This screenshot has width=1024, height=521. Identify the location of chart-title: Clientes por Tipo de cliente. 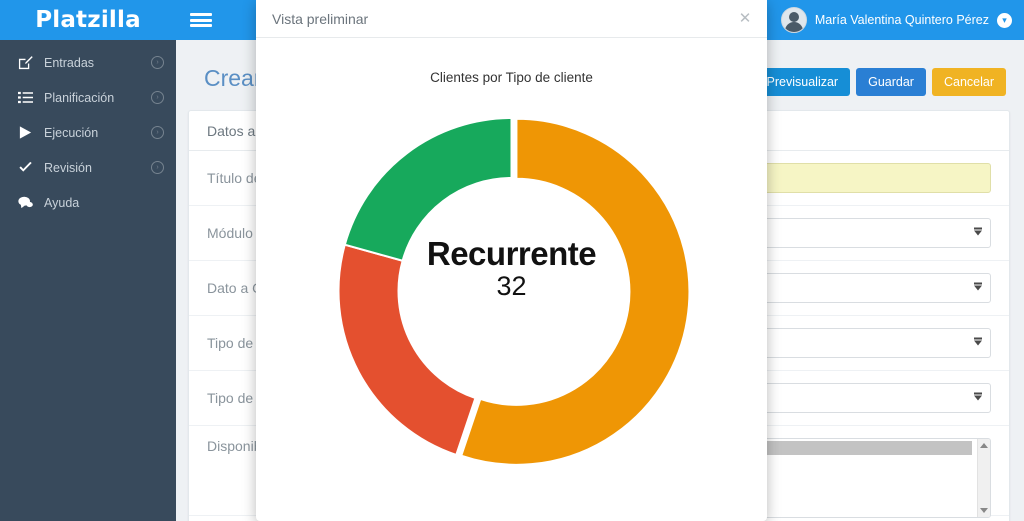
(511, 77).